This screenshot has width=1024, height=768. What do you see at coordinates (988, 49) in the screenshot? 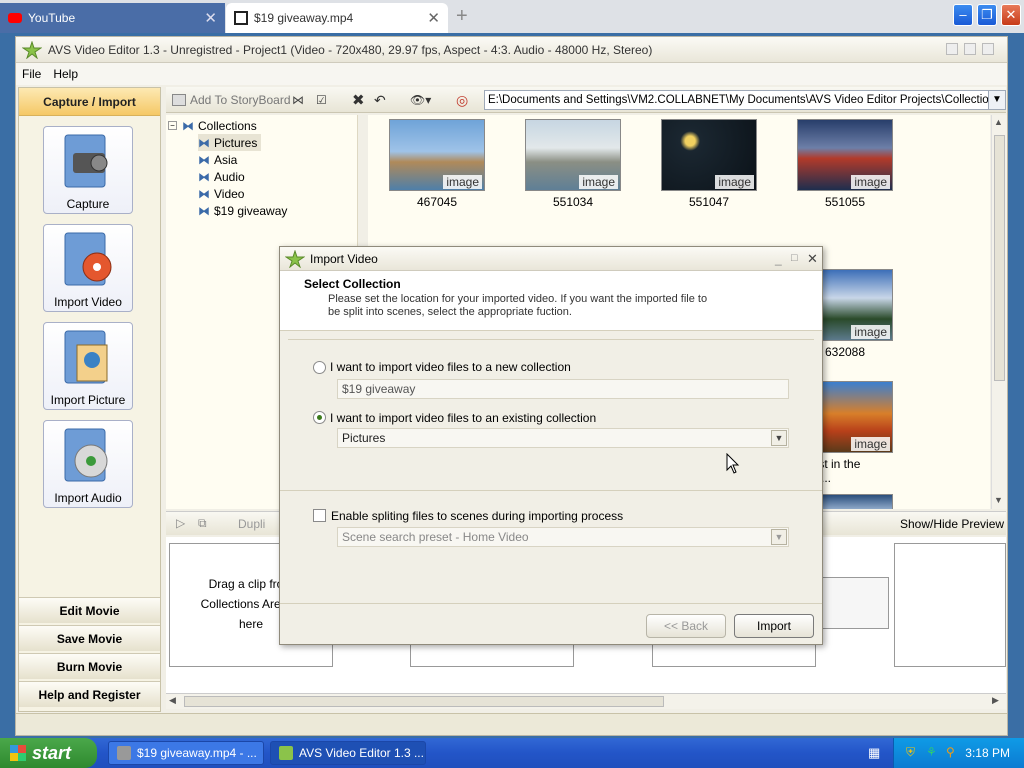
I see `maximize-icon` at bounding box center [988, 49].